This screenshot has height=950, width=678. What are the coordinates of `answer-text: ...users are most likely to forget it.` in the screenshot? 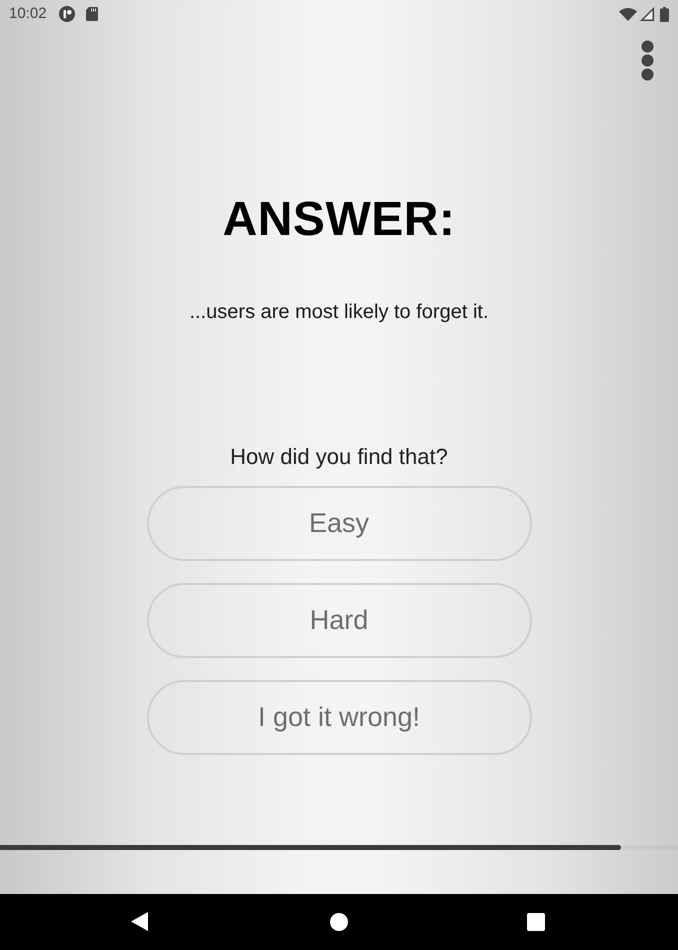 It's located at (339, 312).